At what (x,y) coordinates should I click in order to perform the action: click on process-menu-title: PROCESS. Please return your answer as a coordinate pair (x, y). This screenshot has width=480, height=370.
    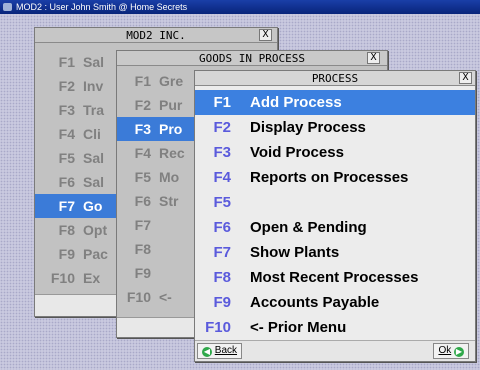
    Looking at the image, I should click on (335, 78).